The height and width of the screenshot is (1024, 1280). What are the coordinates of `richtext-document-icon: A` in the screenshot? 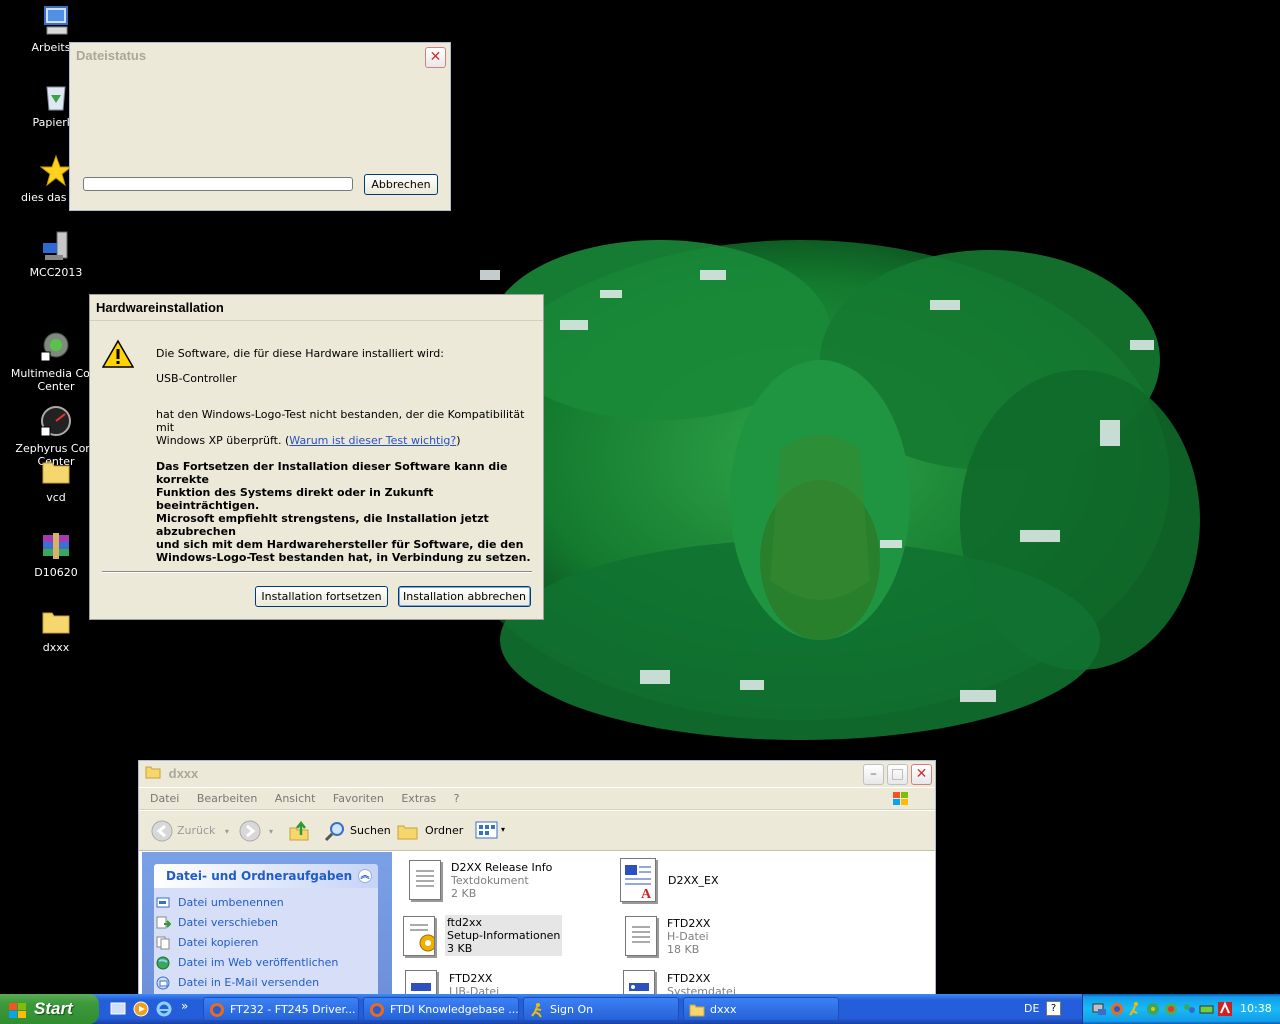 It's located at (638, 880).